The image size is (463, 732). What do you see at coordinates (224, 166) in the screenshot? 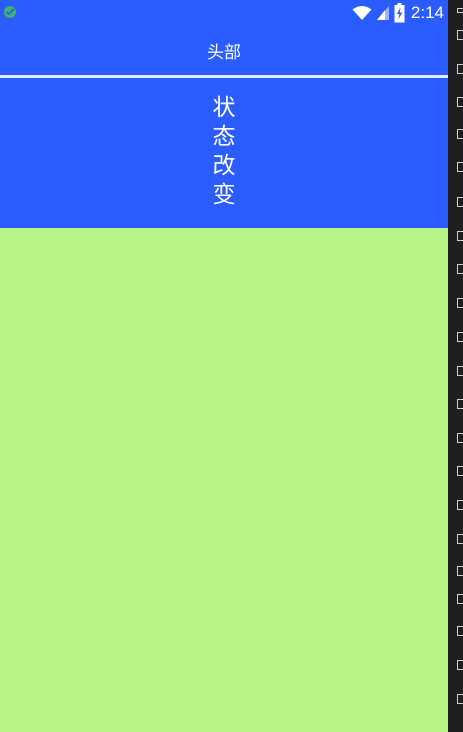
I see `state-char: 改` at bounding box center [224, 166].